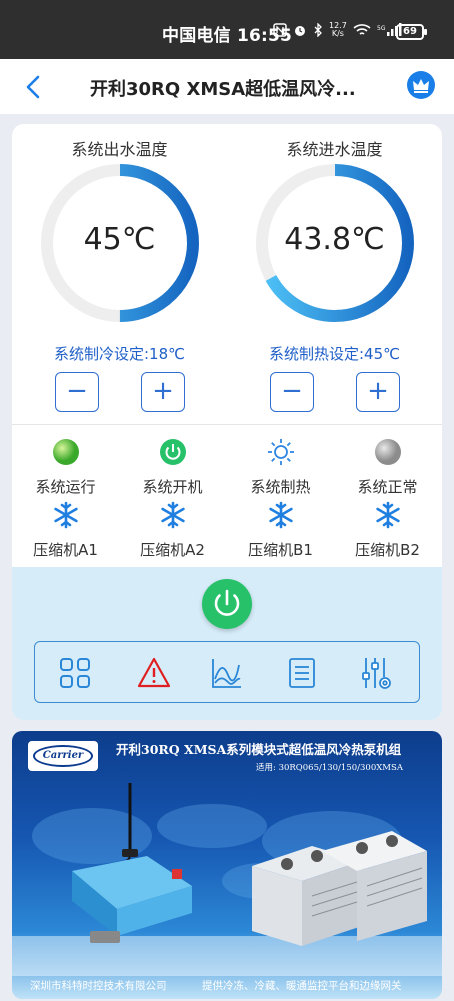  What do you see at coordinates (334, 239) in the screenshot?
I see `gauge-value: 43.8℃` at bounding box center [334, 239].